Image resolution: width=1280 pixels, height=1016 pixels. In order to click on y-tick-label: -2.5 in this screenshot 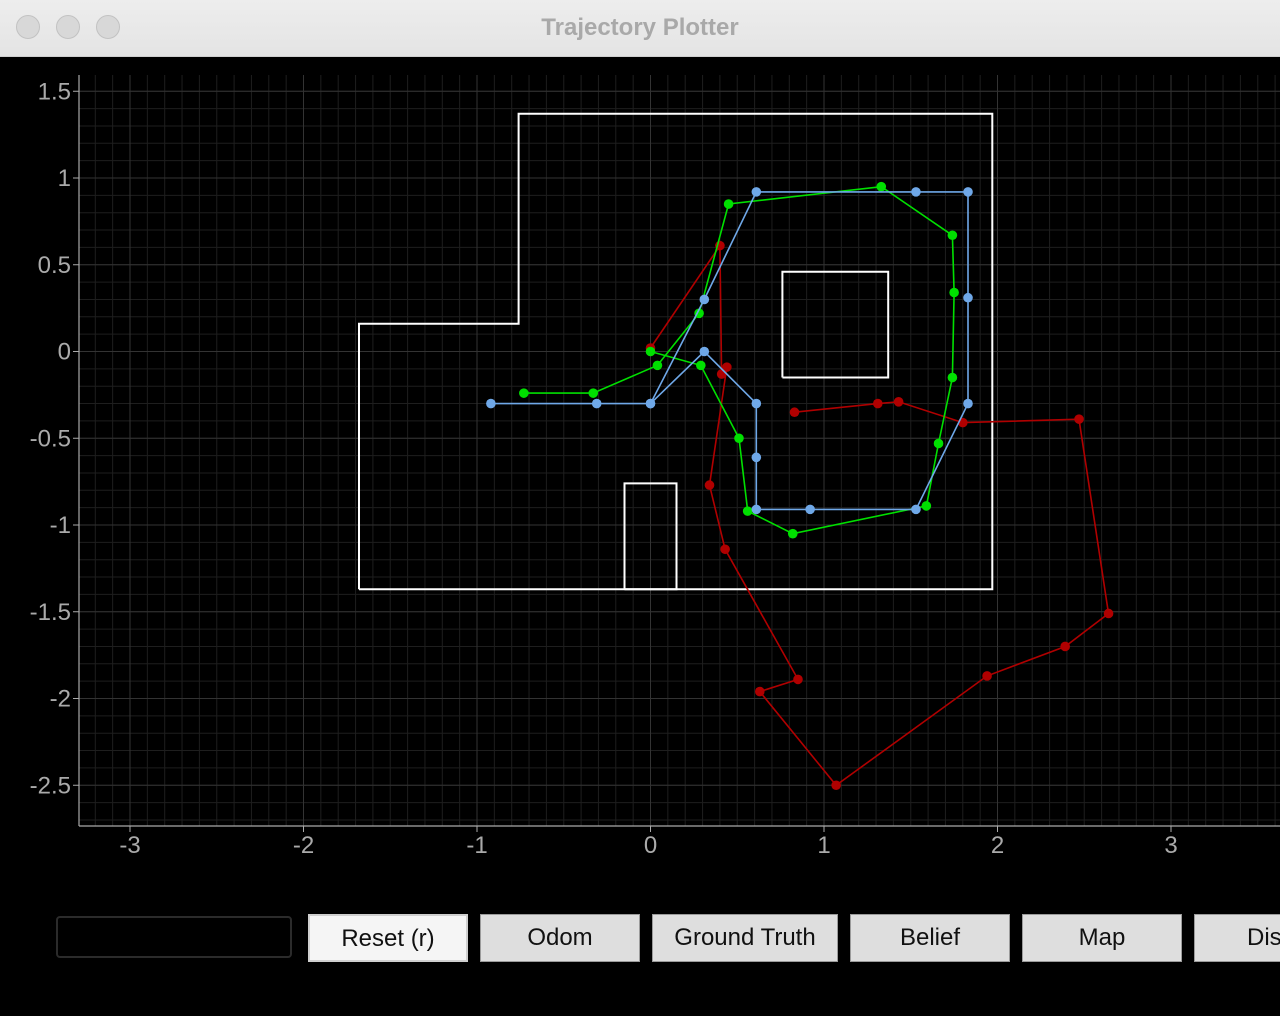, I will do `click(50, 785)`.